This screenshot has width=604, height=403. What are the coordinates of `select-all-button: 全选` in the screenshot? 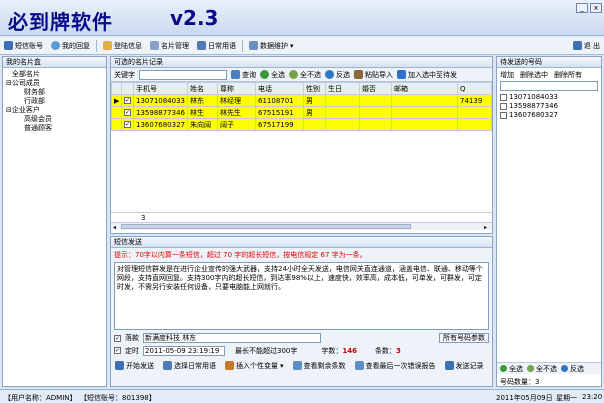 It's located at (272, 75).